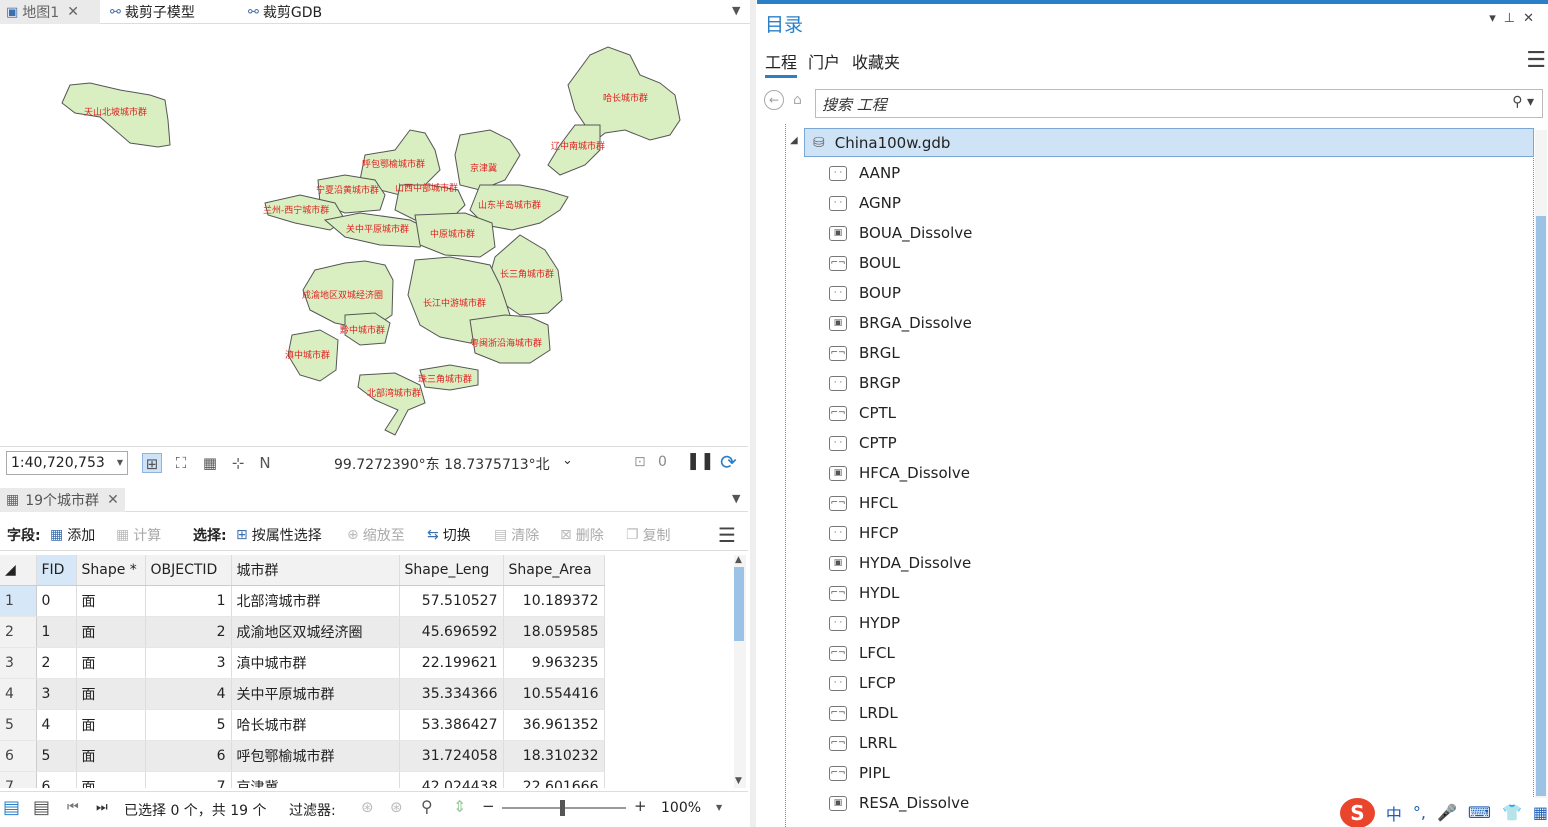 The image size is (1548, 827). I want to click on cell-objectid: 1, so click(188, 601).